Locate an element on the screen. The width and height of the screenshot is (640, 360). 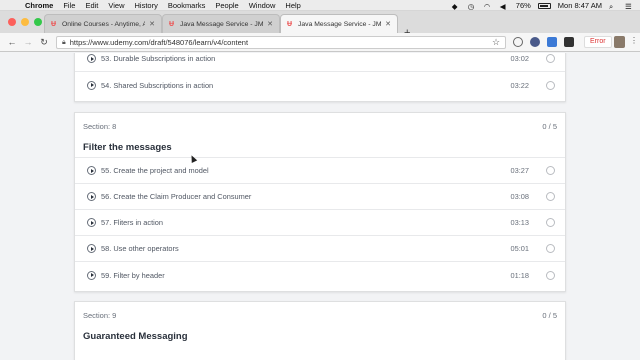
spotlight-icon: ⌕ is located at coordinates (613, 6).